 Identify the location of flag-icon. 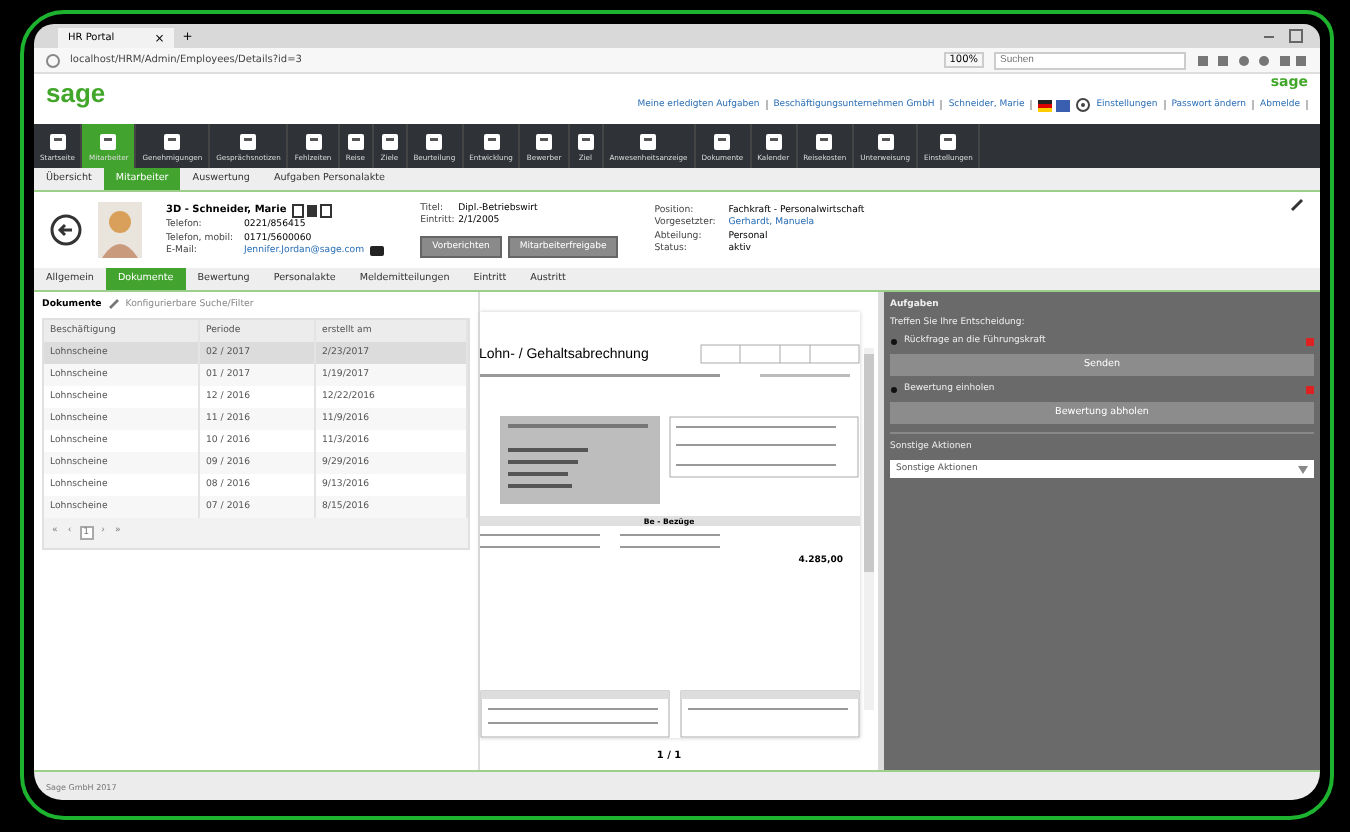
(1054, 105).